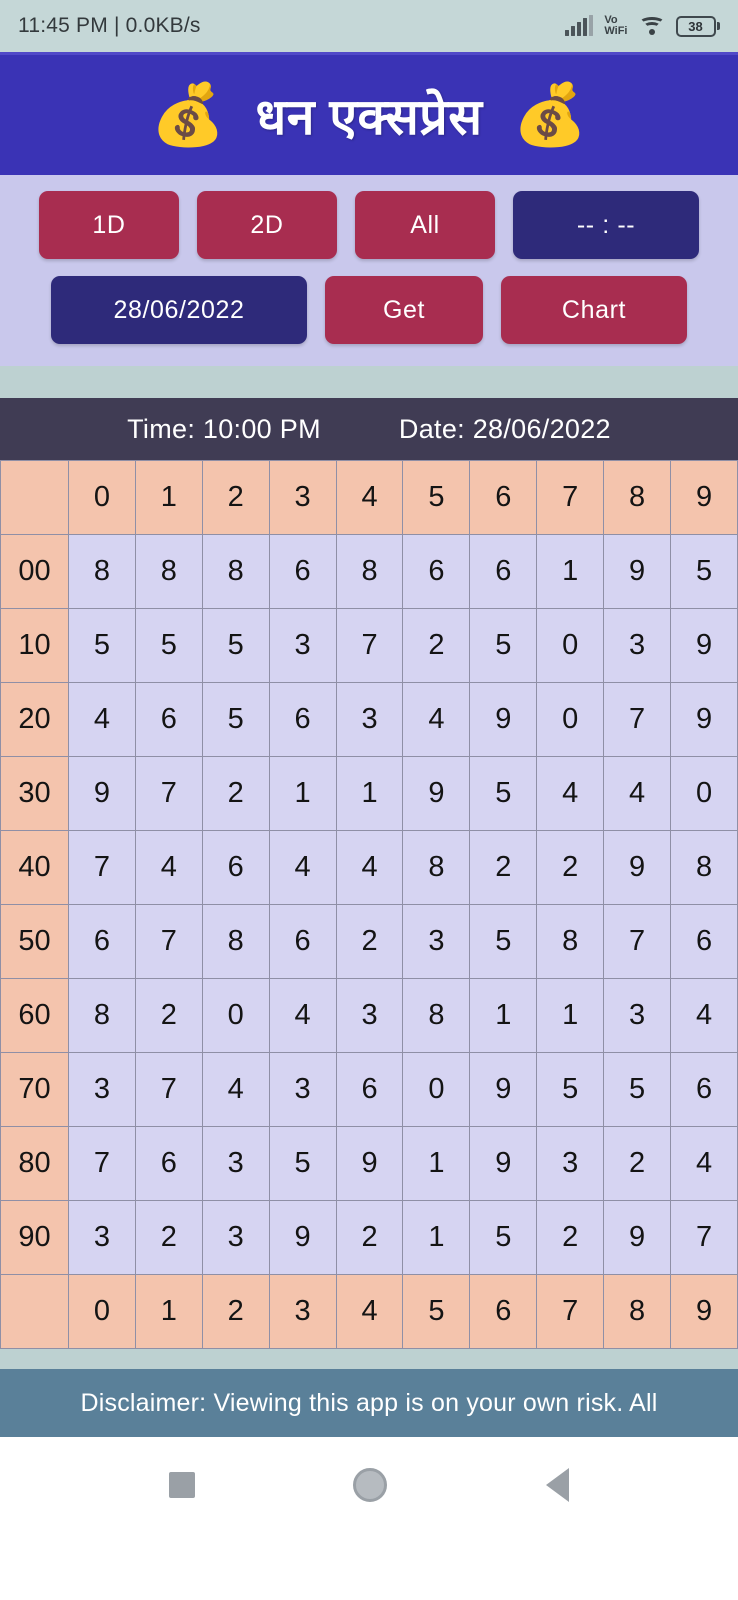 The image size is (738, 1600). What do you see at coordinates (369, 117) in the screenshot?
I see `page-title: धन एक्सप्रेस` at bounding box center [369, 117].